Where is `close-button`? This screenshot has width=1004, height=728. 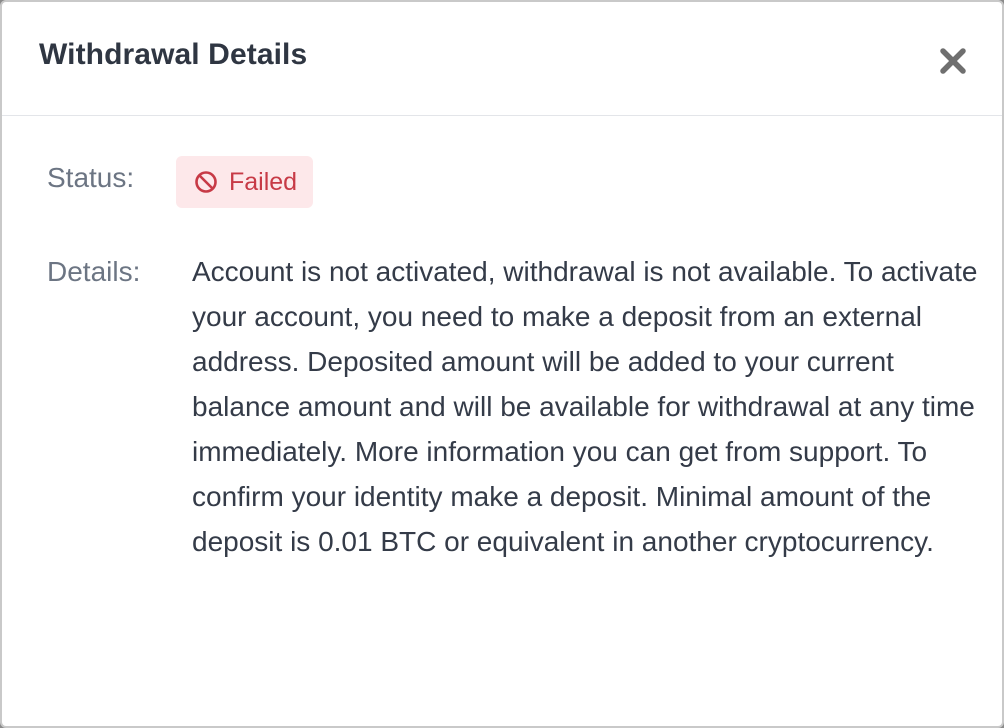
close-button is located at coordinates (953, 61).